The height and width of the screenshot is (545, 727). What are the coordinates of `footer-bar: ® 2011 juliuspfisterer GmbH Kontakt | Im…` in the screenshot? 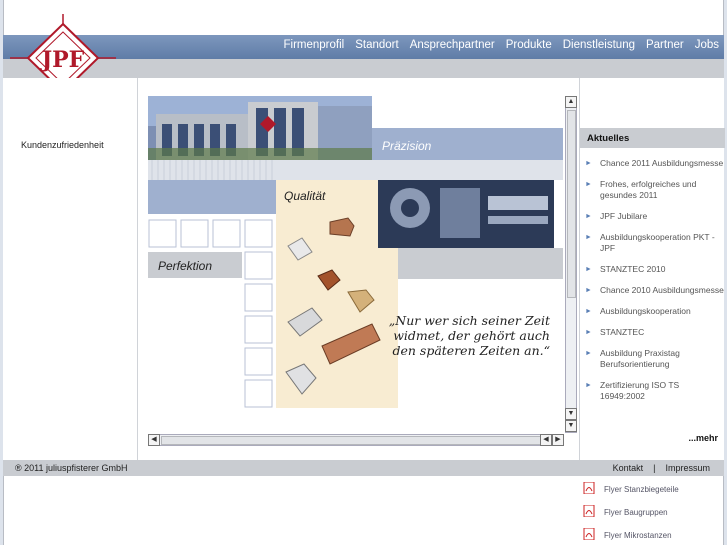 It's located at (363, 468).